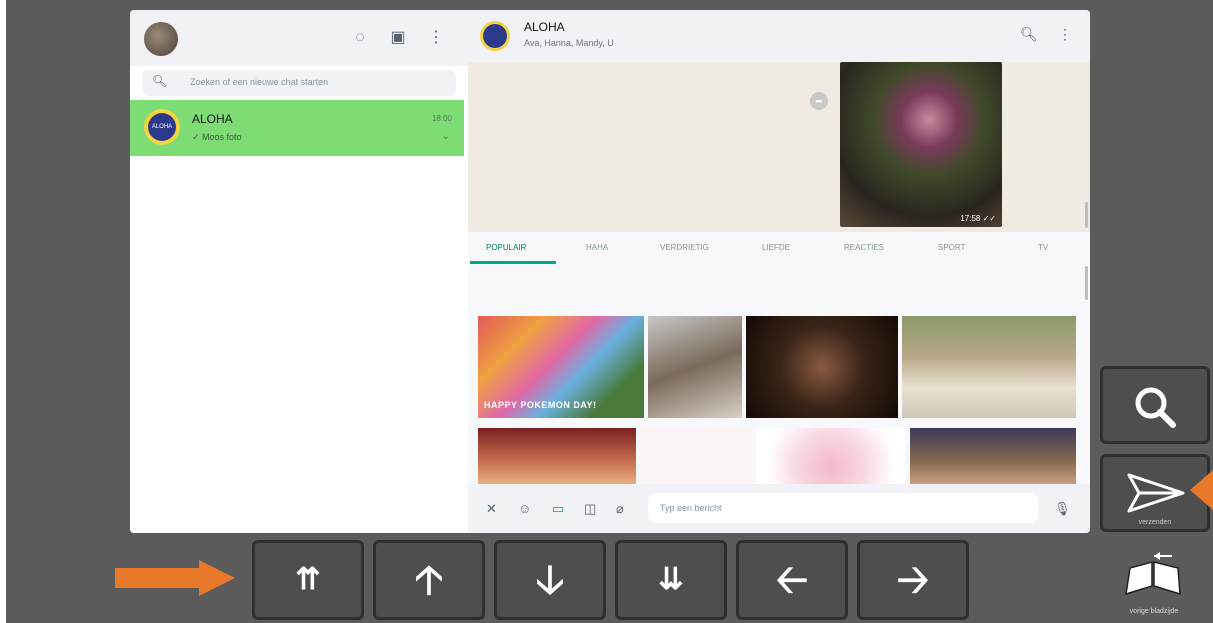  What do you see at coordinates (695, 367) in the screenshot?
I see `gif-cats` at bounding box center [695, 367].